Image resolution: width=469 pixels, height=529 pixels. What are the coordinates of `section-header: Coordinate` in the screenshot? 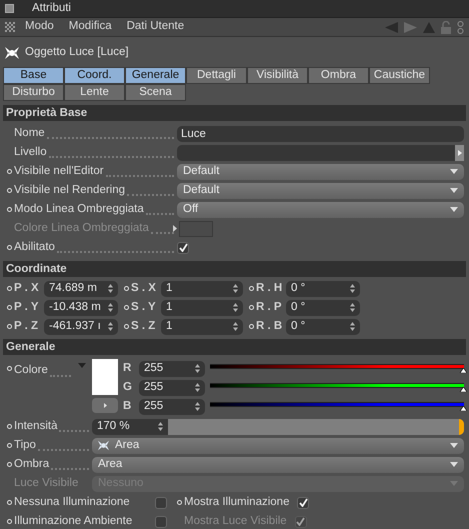 It's located at (234, 269).